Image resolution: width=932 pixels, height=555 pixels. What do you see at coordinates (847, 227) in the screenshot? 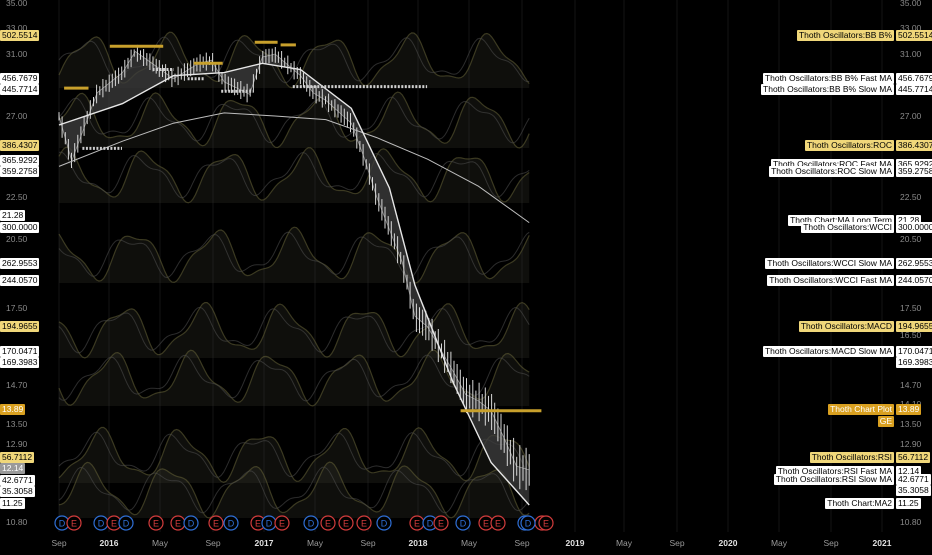
I see `right-series-name-tag: Thoth Oscillators:WCCI` at bounding box center [847, 227].